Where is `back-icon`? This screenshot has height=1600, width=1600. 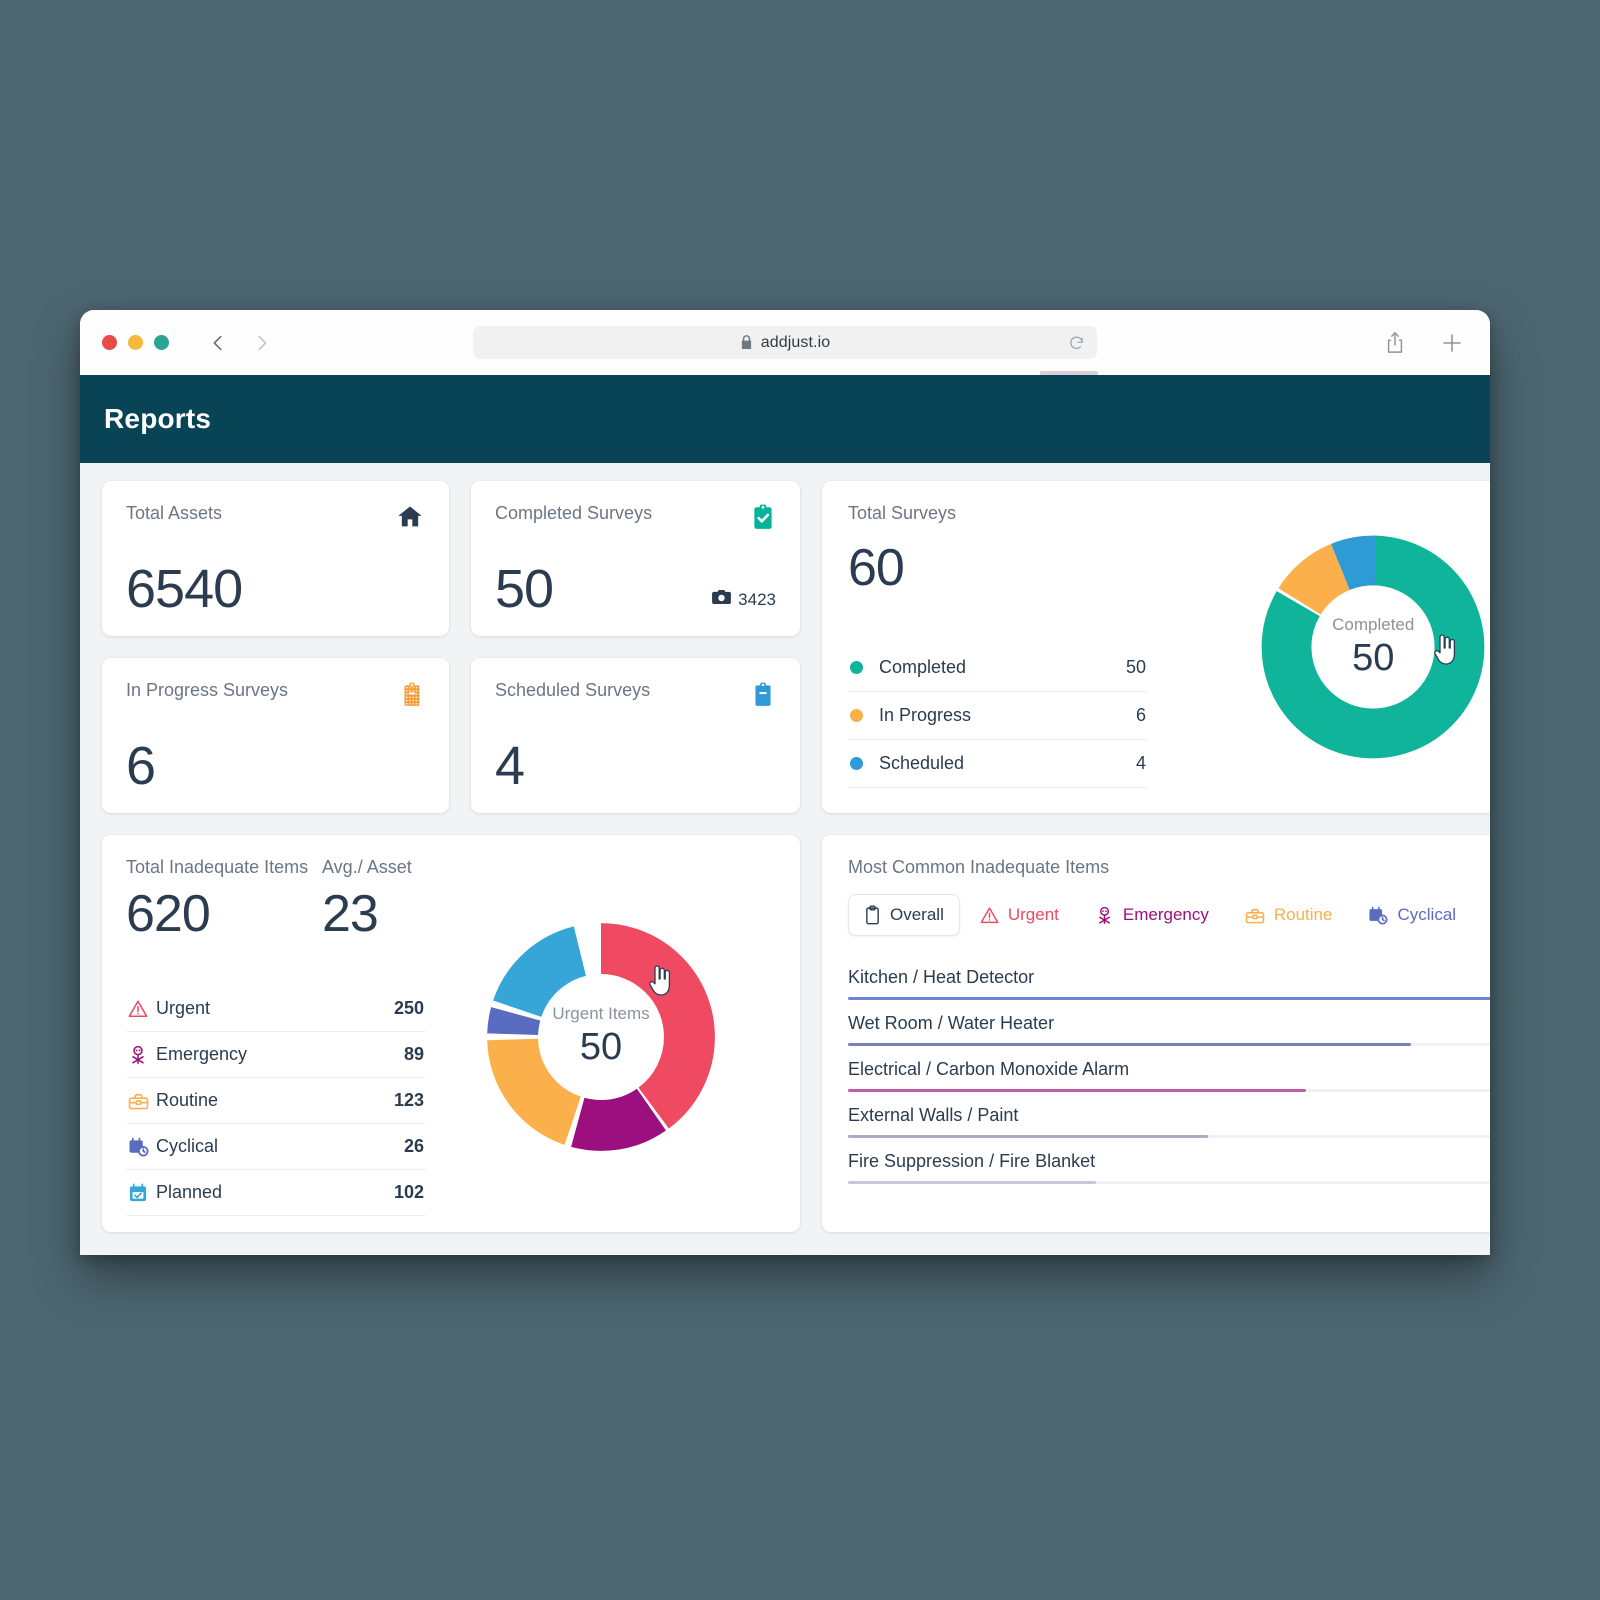
back-icon is located at coordinates (218, 343).